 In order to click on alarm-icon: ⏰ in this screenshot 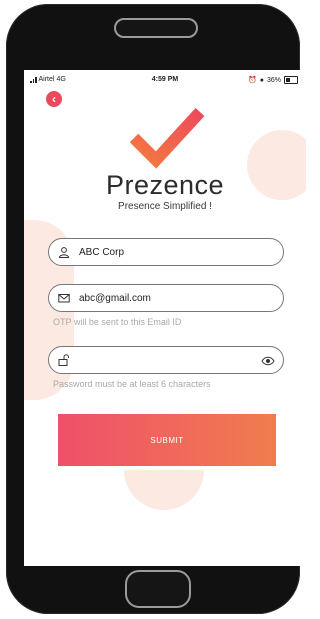, I will do `click(252, 80)`.